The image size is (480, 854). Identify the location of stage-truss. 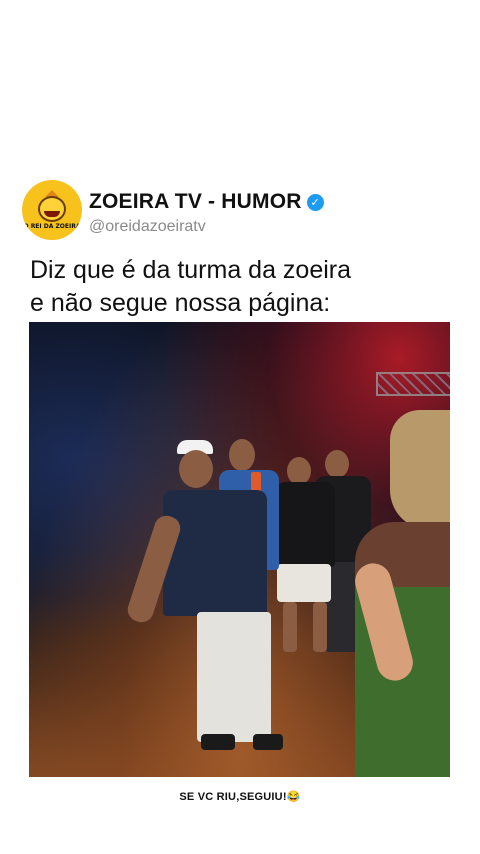
(413, 384).